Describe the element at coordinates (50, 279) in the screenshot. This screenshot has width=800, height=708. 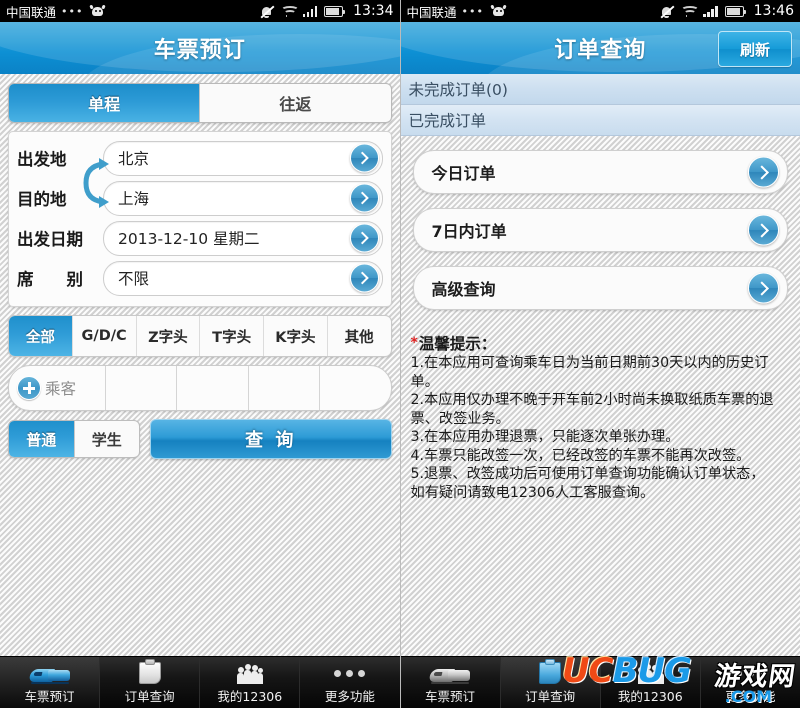
I see `seat-class-label: 席 别` at that location.